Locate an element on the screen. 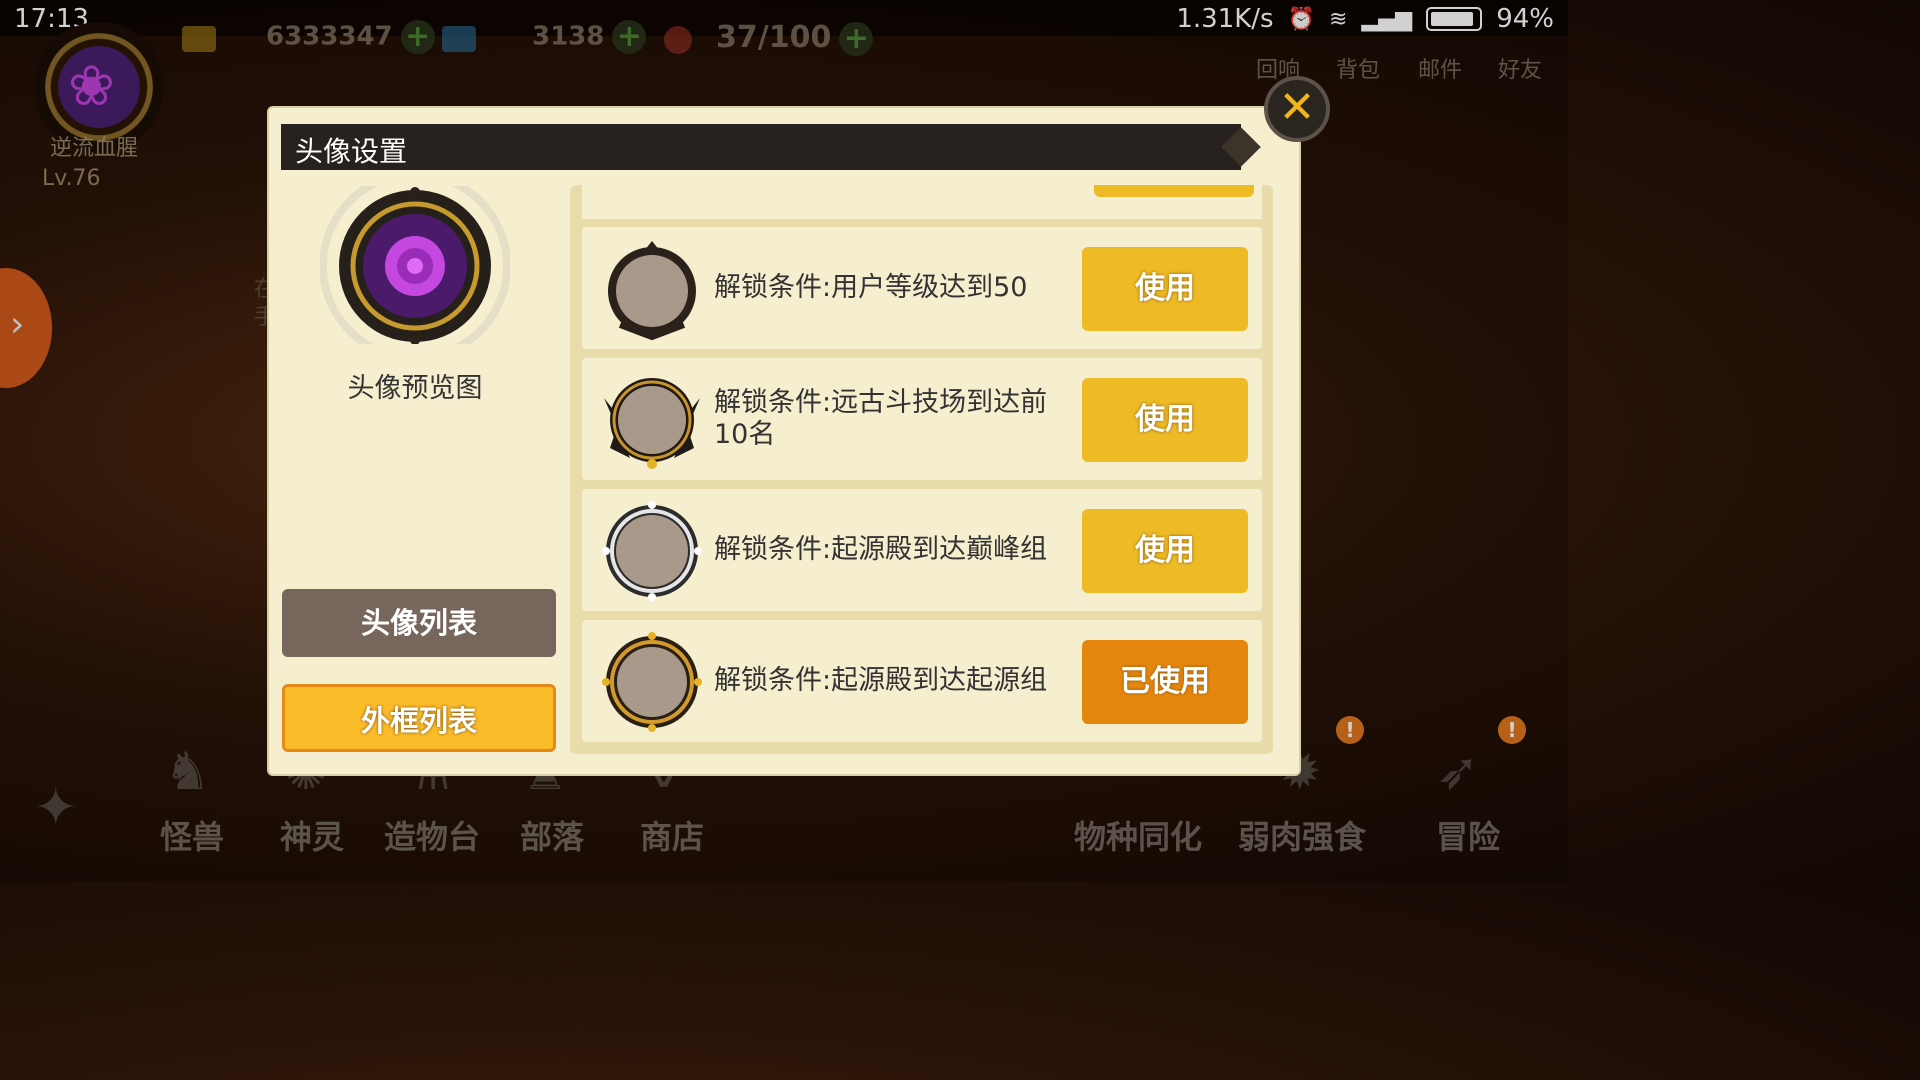 The image size is (1920, 1080). close-button: ✕ is located at coordinates (1297, 109).